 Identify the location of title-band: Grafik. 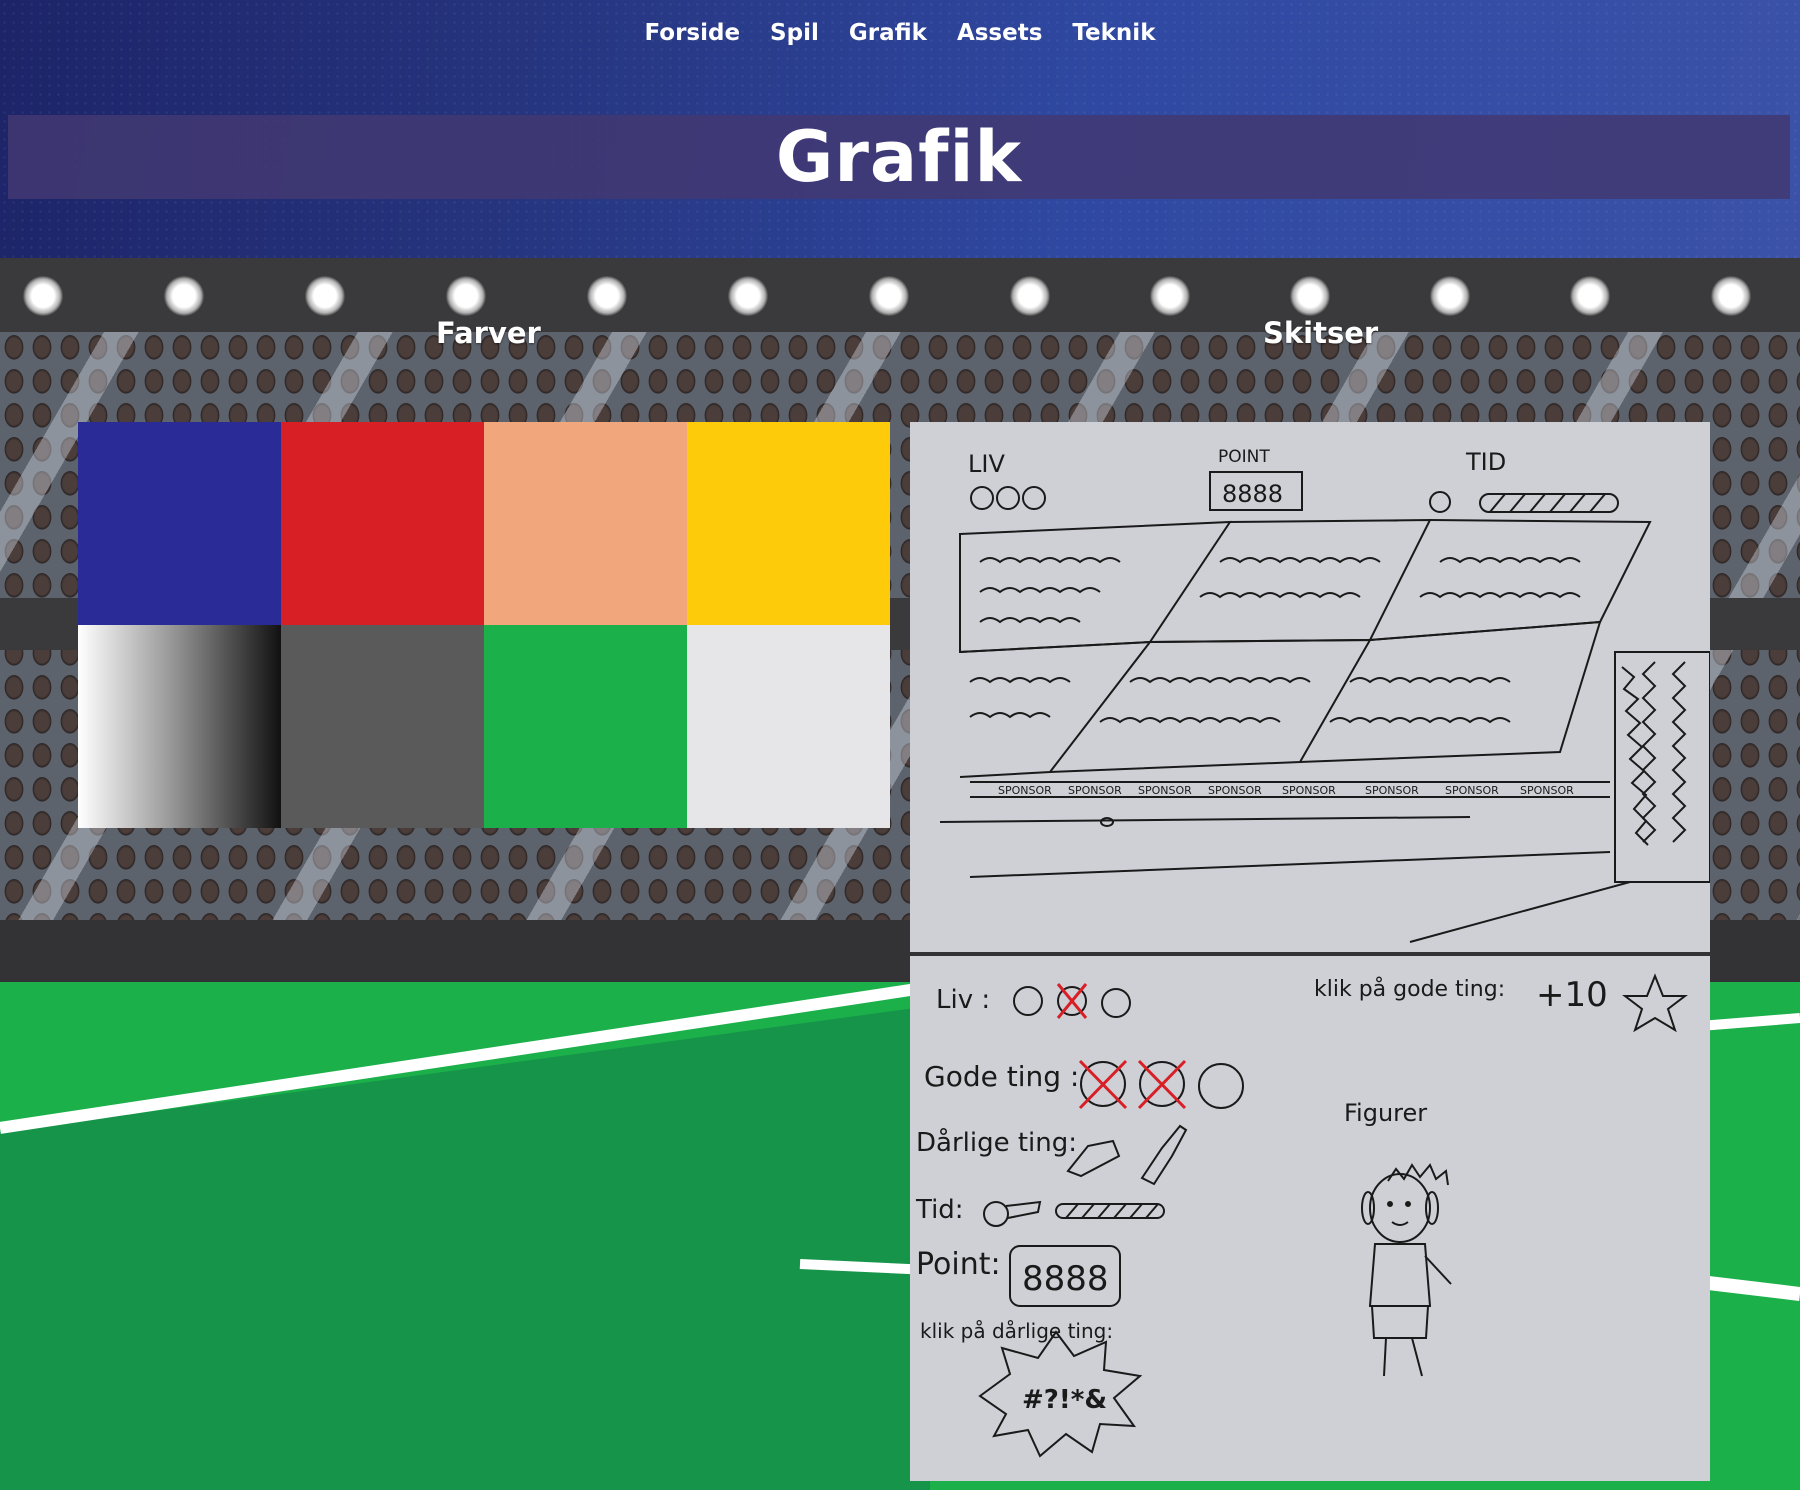
(899, 157).